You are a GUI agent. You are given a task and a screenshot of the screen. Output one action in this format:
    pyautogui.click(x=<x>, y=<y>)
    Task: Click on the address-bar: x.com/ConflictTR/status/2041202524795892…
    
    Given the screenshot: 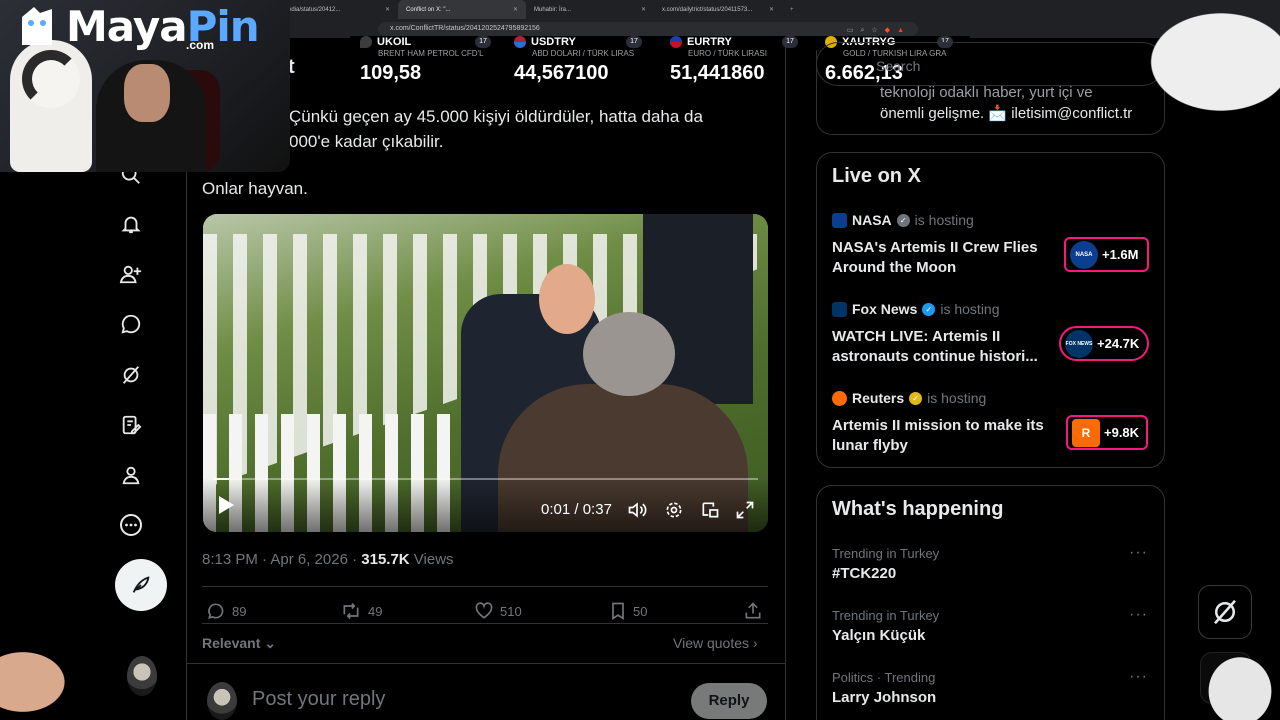 What is the action you would take?
    pyautogui.click(x=648, y=29)
    